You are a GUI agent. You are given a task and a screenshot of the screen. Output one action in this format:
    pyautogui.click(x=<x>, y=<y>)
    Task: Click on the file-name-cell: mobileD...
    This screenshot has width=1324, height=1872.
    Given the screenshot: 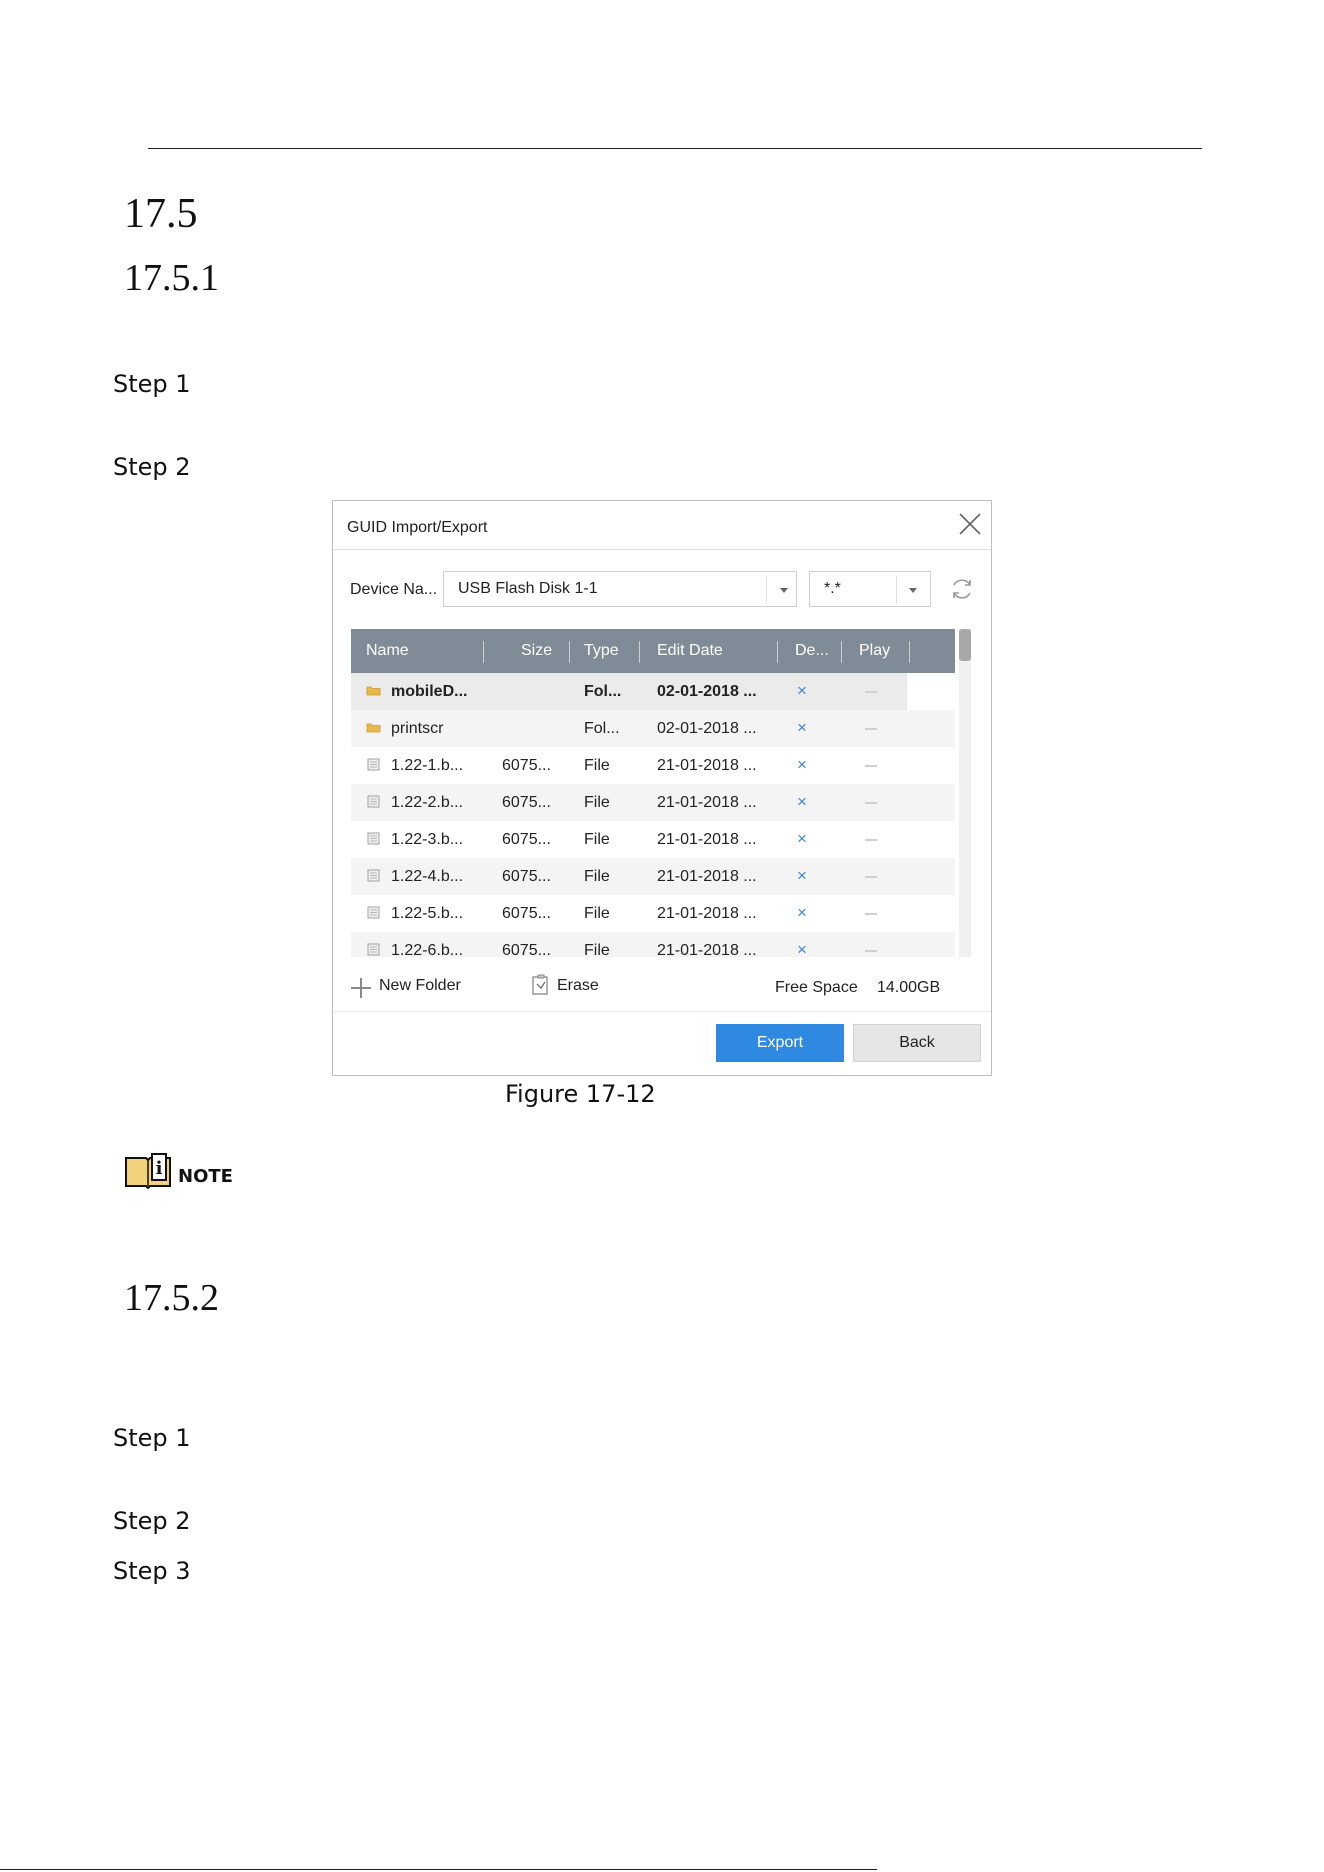 What is the action you would take?
    pyautogui.click(x=429, y=691)
    